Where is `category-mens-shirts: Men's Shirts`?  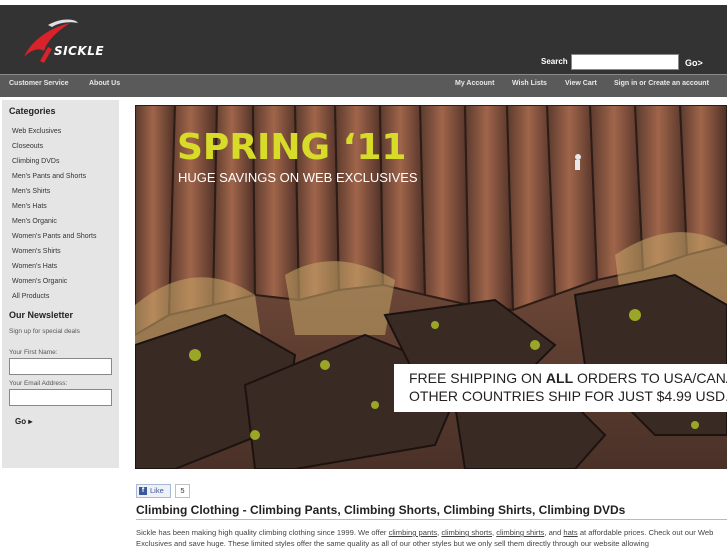
category-mens-shirts: Men's Shirts is located at coordinates (31, 191).